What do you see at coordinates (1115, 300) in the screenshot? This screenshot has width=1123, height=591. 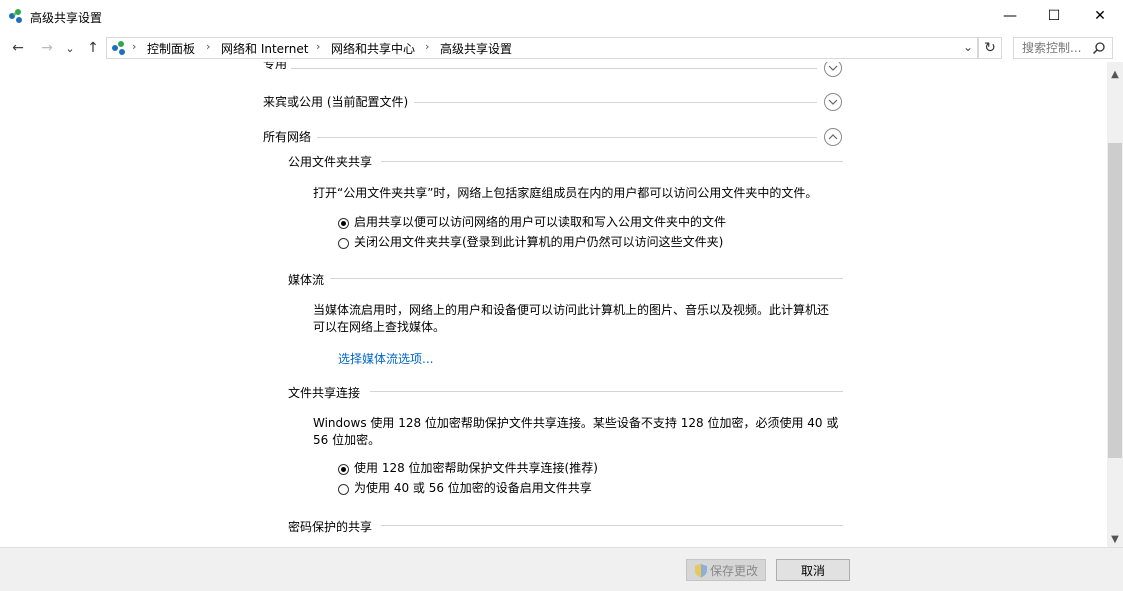 I see `scrollbar-thumb` at bounding box center [1115, 300].